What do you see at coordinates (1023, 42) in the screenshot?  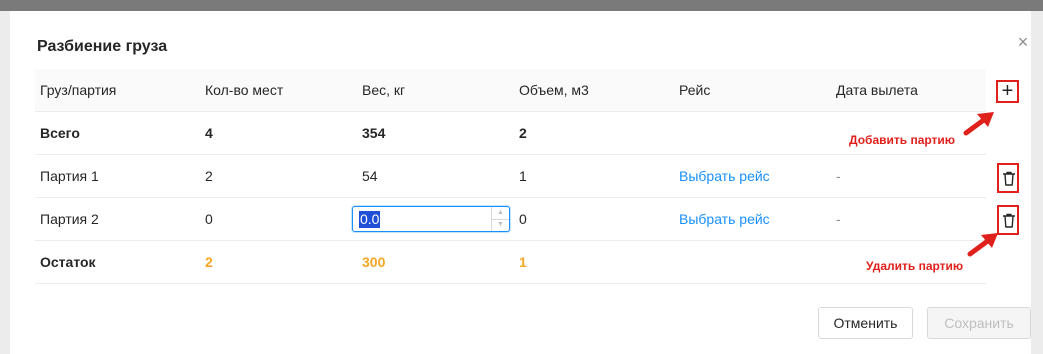 I see `close-icon: ×` at bounding box center [1023, 42].